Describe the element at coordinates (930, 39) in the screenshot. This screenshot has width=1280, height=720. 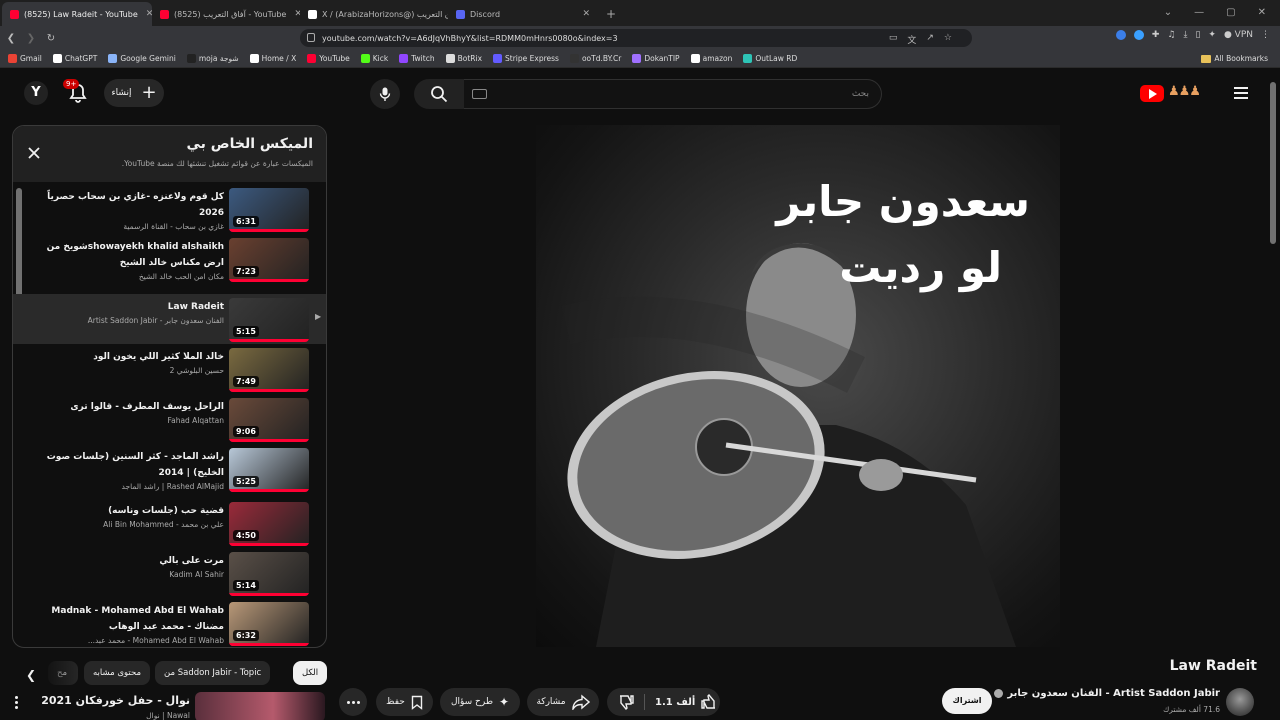
I see `share-page-icon: ↗` at that location.